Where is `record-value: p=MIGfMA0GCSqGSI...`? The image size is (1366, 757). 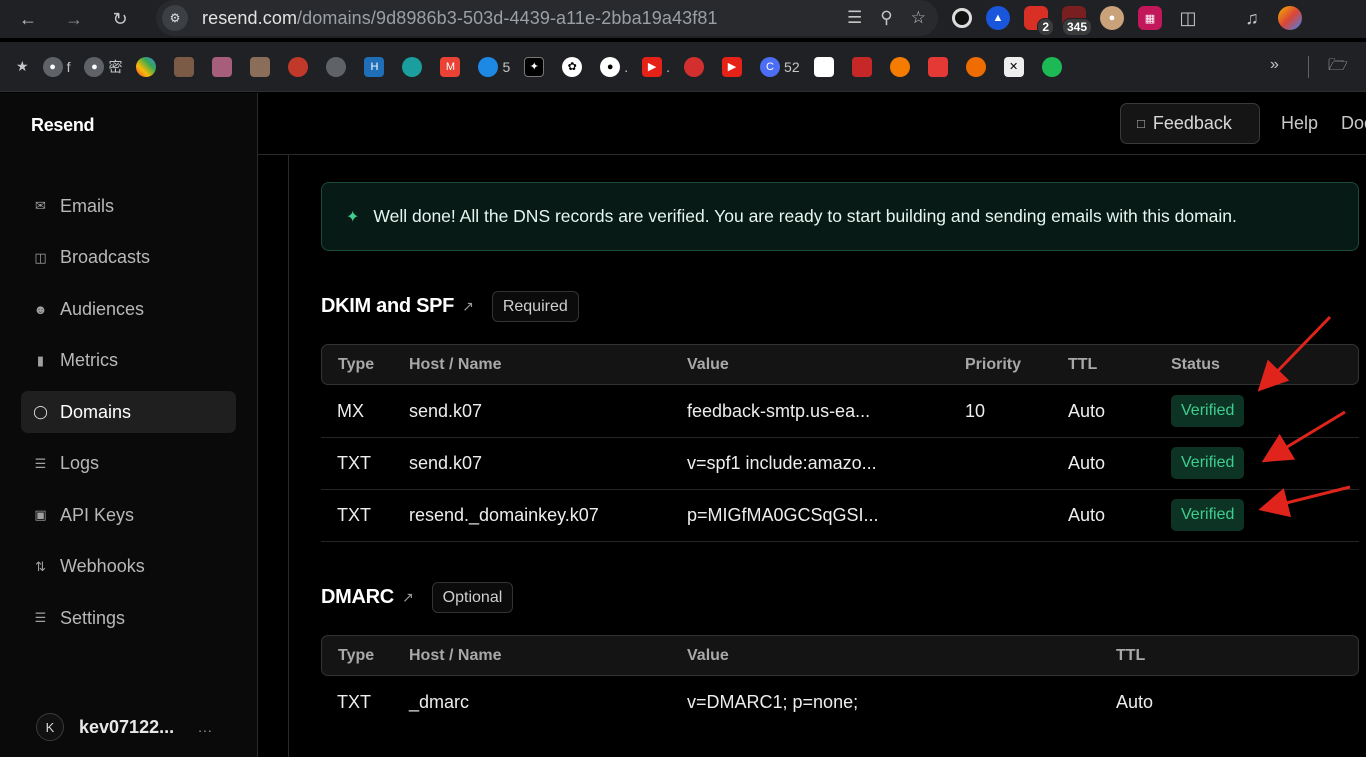
record-value: p=MIGfMA0GCSqGSI... is located at coordinates (783, 515).